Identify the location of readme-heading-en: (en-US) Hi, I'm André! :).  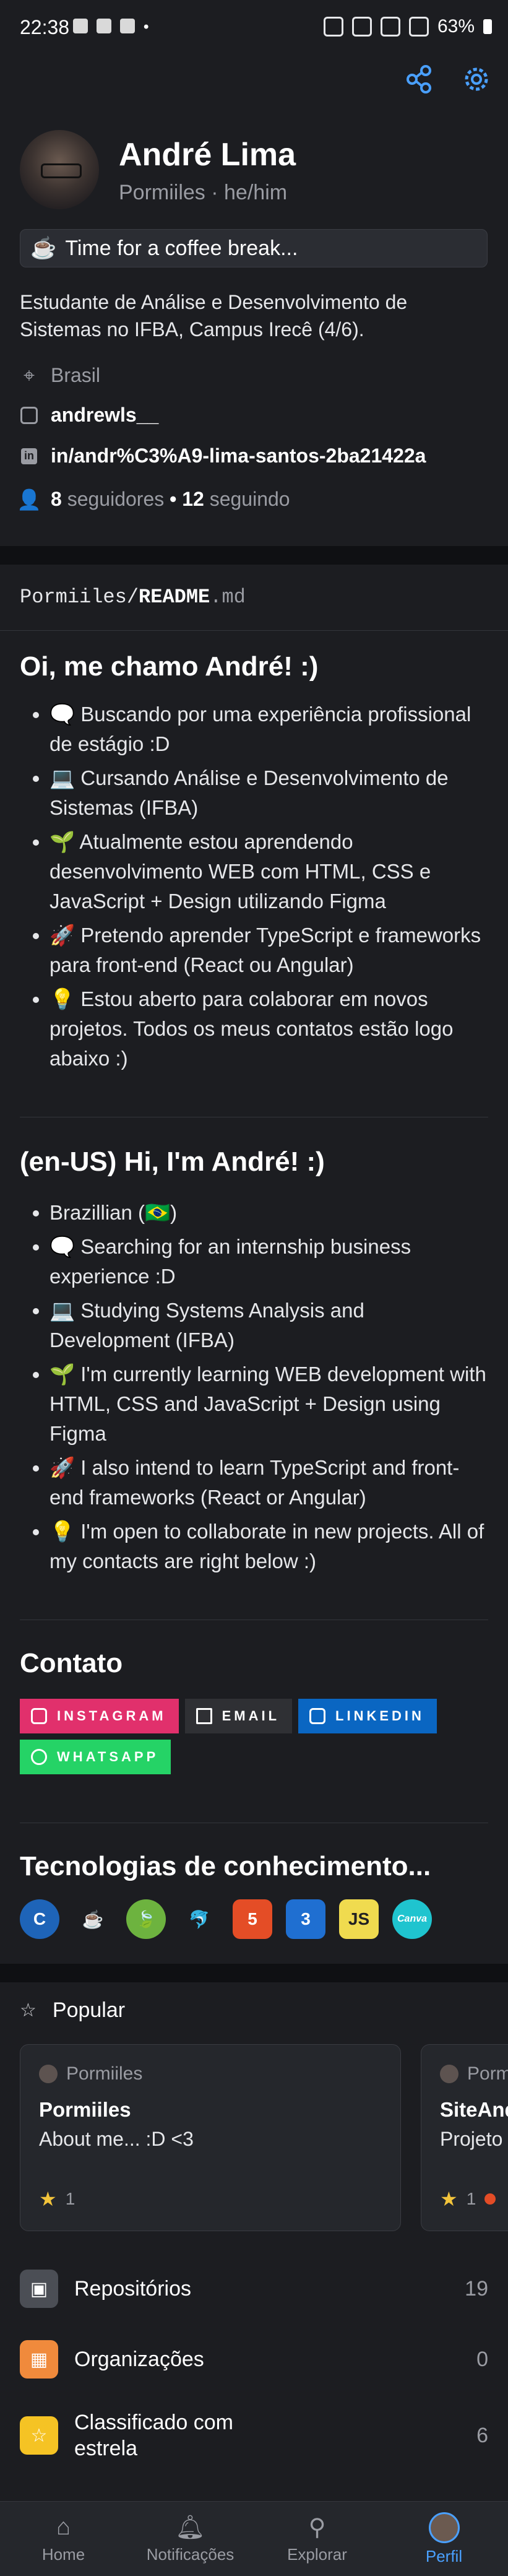
(172, 1162).